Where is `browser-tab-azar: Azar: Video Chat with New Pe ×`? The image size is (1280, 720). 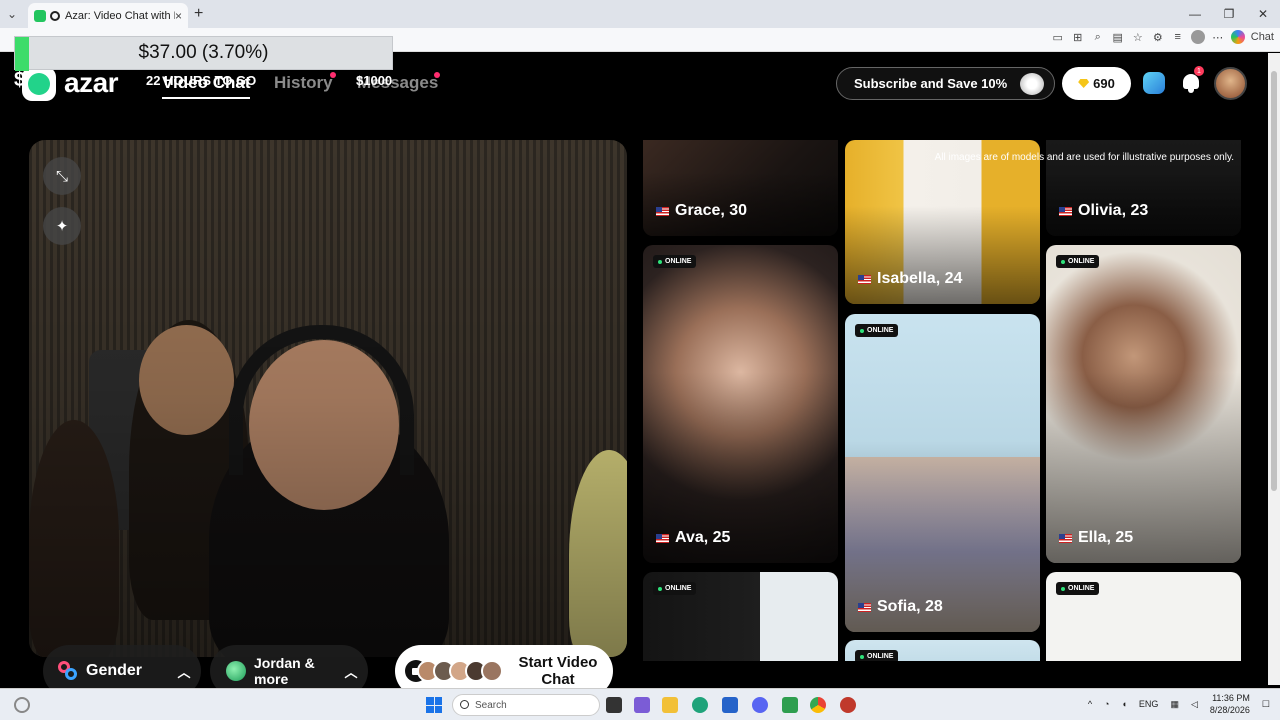 browser-tab-azar: Azar: Video Chat with New Pe × is located at coordinates (108, 15).